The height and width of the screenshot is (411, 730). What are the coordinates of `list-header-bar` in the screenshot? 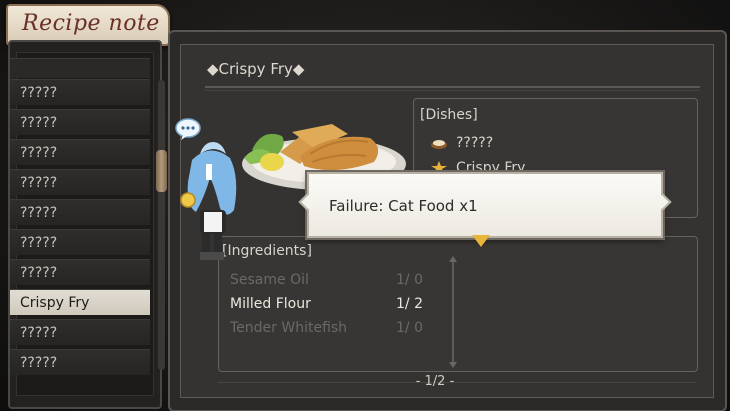 It's located at (80, 68).